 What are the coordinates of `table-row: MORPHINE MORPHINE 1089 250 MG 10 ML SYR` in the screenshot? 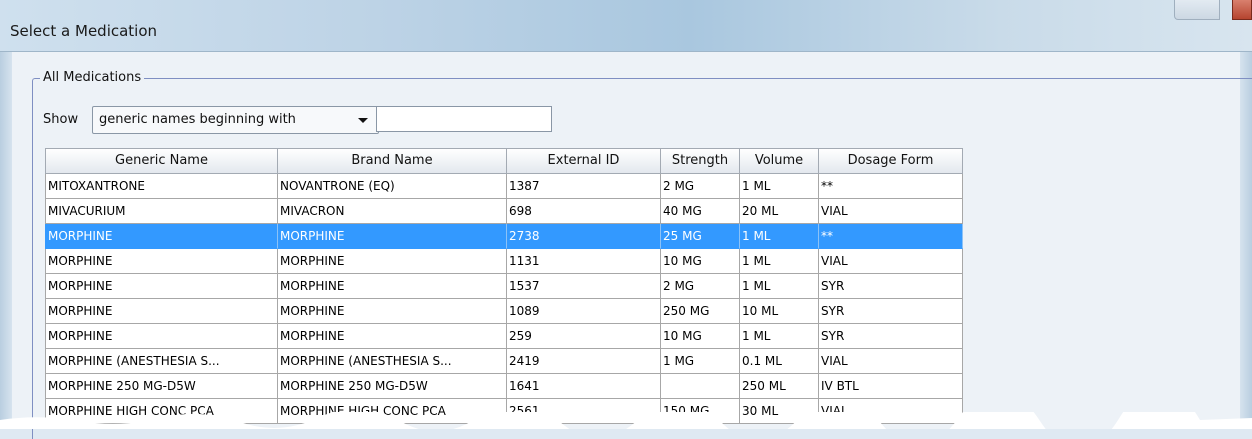 It's located at (512, 311).